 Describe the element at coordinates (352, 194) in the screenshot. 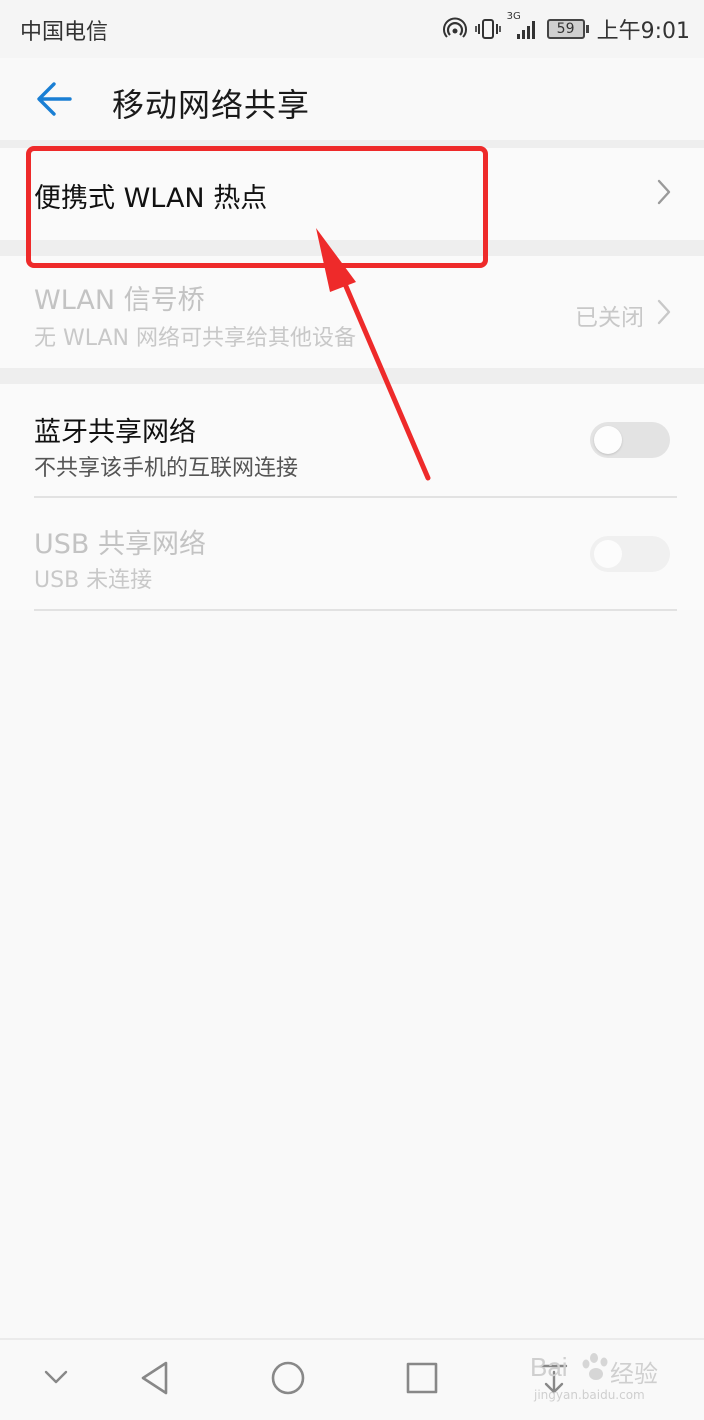

I see `list-item-wlan-hotspot: 便携式 WLAN 热点` at that location.